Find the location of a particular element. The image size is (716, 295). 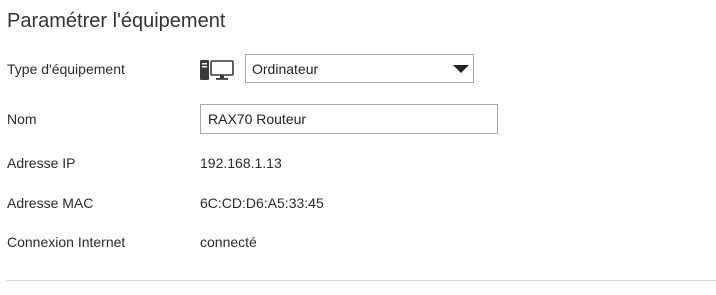

device-type-label: Type d'équipement is located at coordinates (66, 69).